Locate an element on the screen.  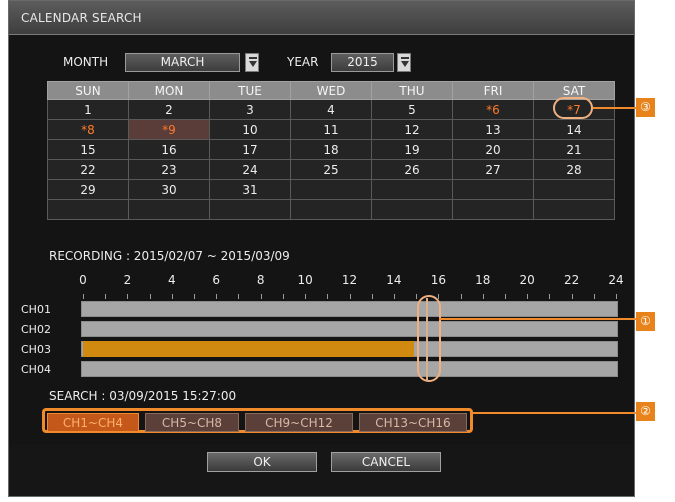
calendar-day: 29 is located at coordinates (88, 189).